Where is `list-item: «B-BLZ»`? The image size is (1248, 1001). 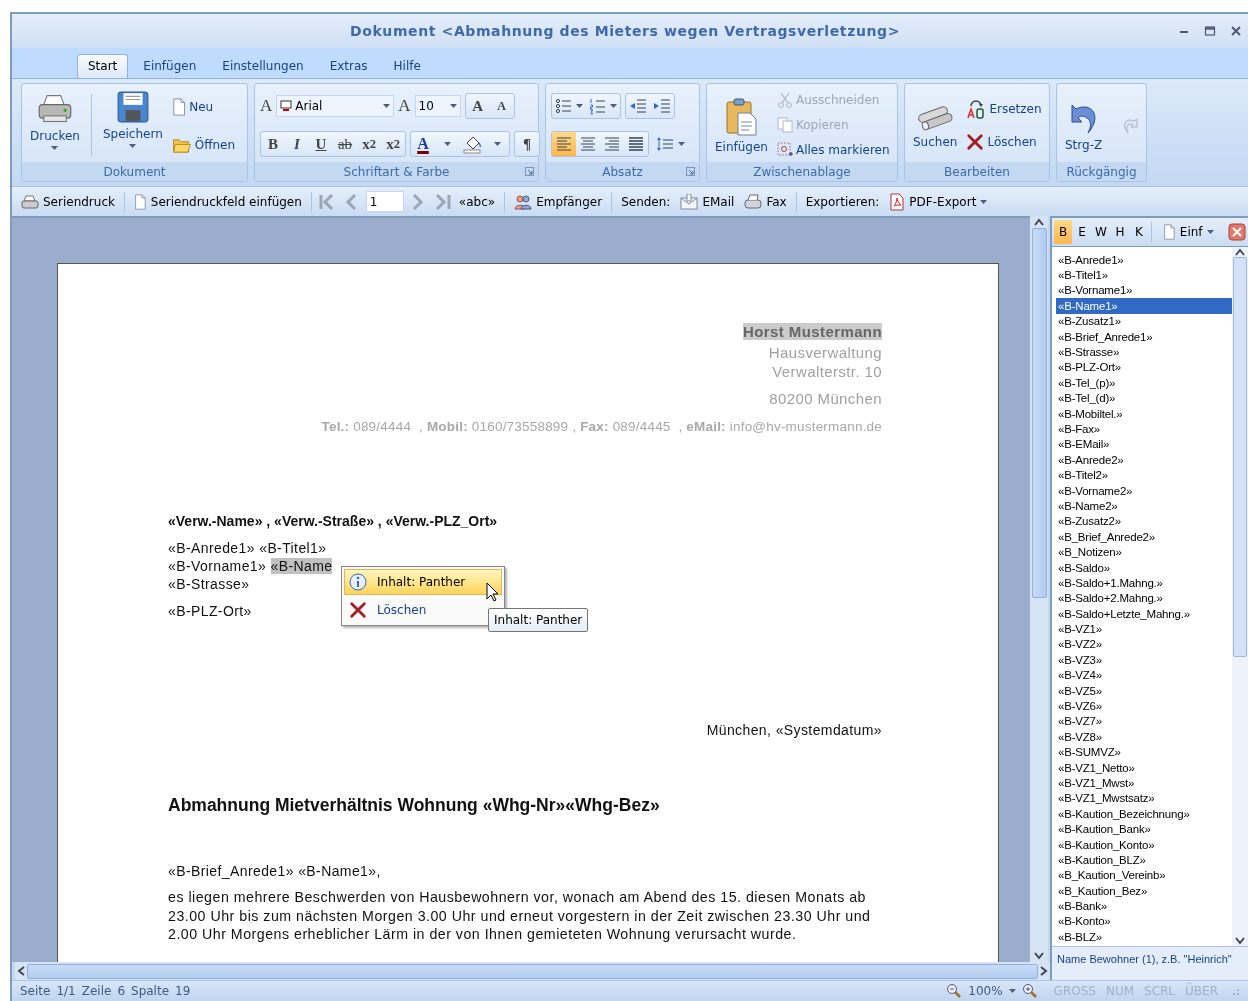 list-item: «B-BLZ» is located at coordinates (1144, 937).